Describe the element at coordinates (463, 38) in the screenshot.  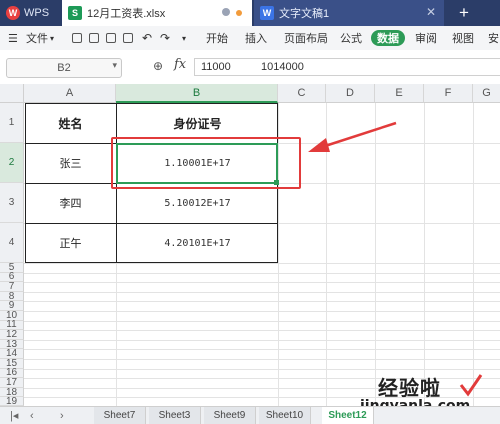
I see `menu-view: 视图` at that location.